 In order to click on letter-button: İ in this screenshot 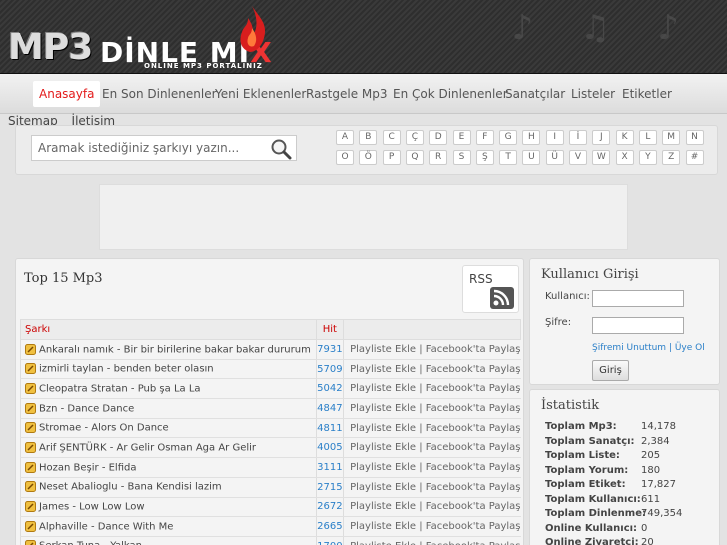, I will do `click(578, 137)`.